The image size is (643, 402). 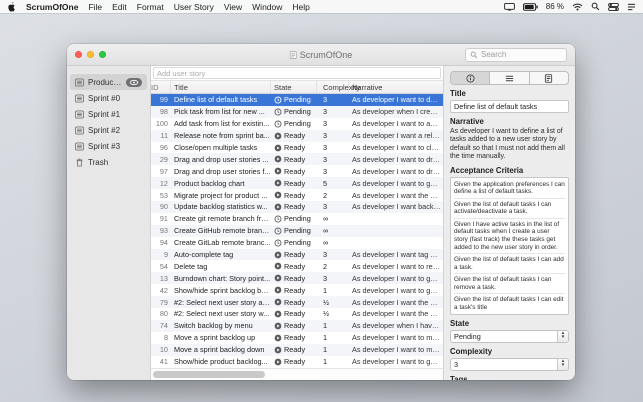 What do you see at coordinates (108, 114) in the screenshot?
I see `sidebar-item-sprint-1: Sprint #1` at bounding box center [108, 114].